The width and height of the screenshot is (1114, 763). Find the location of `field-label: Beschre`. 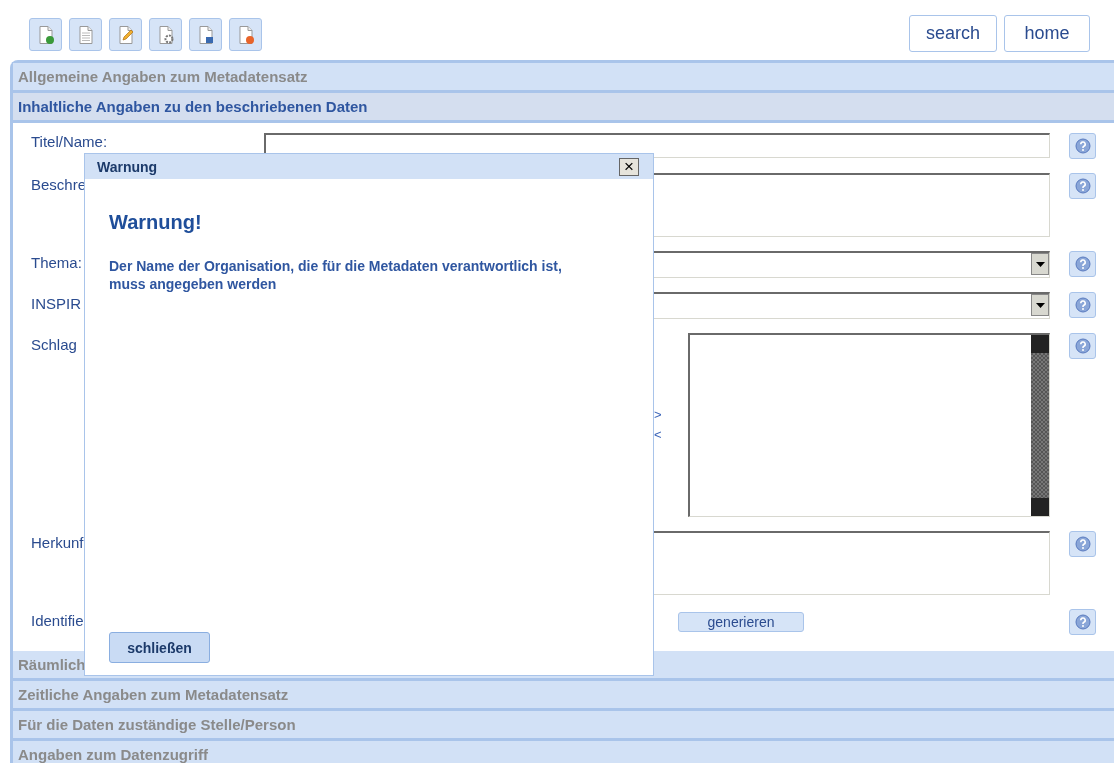

field-label: Beschre is located at coordinates (59, 184).